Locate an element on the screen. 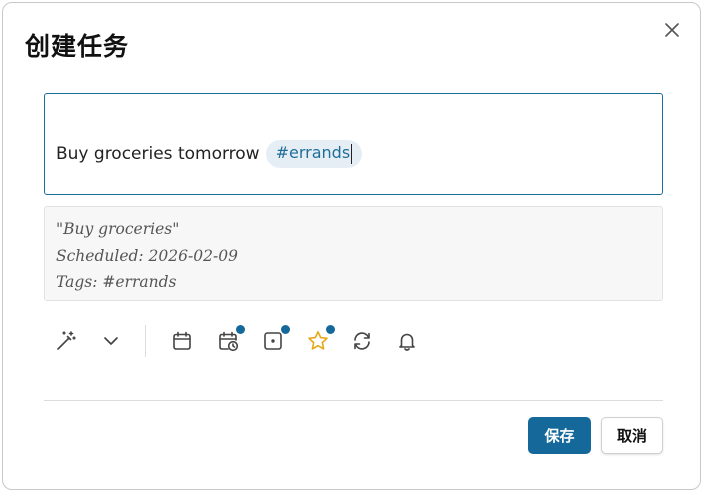 This screenshot has width=705, height=493. bell-icon is located at coordinates (407, 342).